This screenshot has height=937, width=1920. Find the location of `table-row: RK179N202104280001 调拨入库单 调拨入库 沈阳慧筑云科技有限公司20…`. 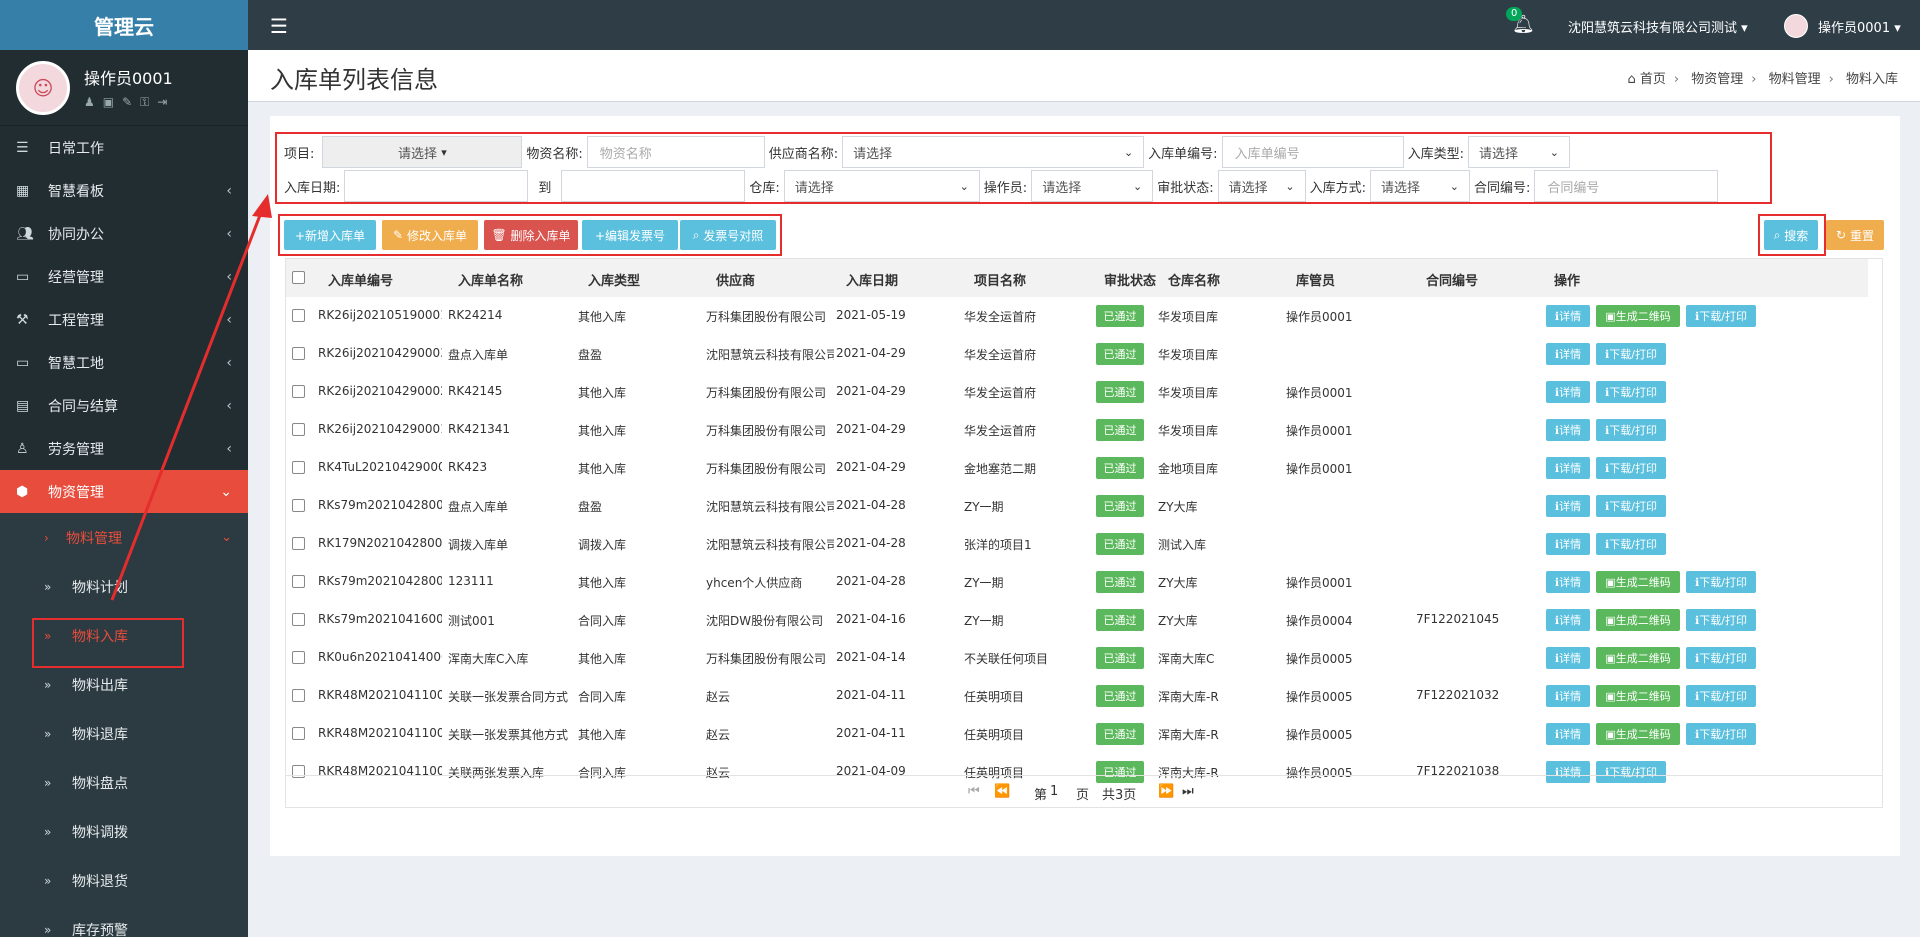

table-row: RK179N202104280001 调拨入库单 调拨入库 沈阳慧筑云科技有限公司20… is located at coordinates (1077, 544).